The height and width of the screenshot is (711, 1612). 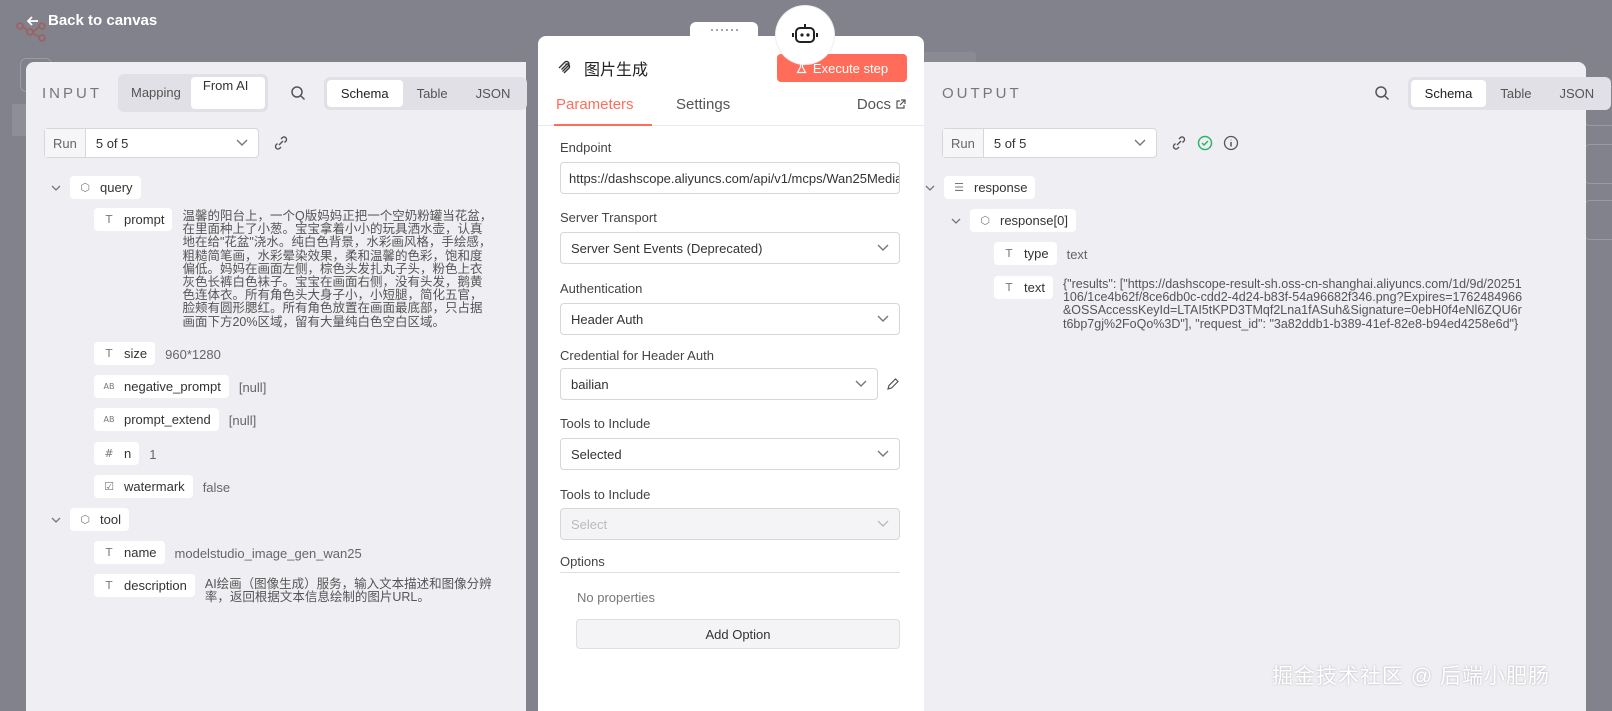 What do you see at coordinates (881, 104) in the screenshot?
I see `docs-link: Docs` at bounding box center [881, 104].